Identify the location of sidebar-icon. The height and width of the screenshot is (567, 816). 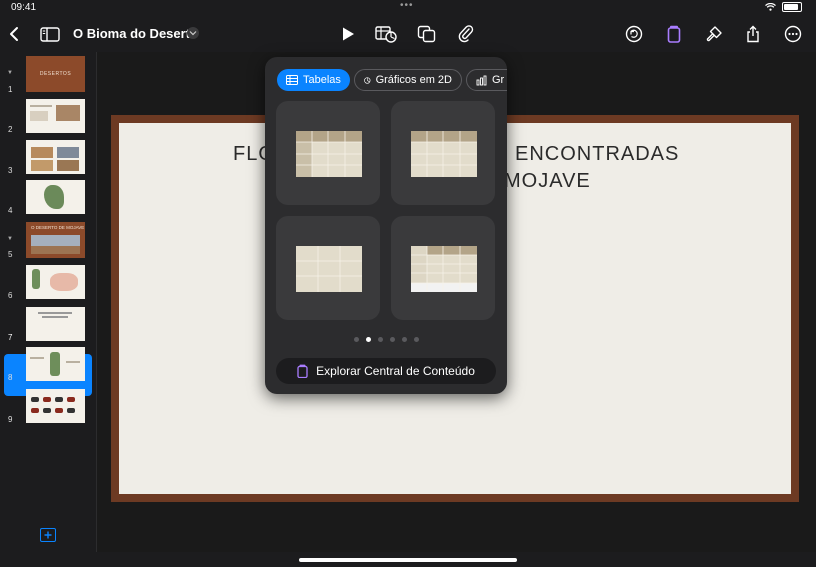
(50, 34).